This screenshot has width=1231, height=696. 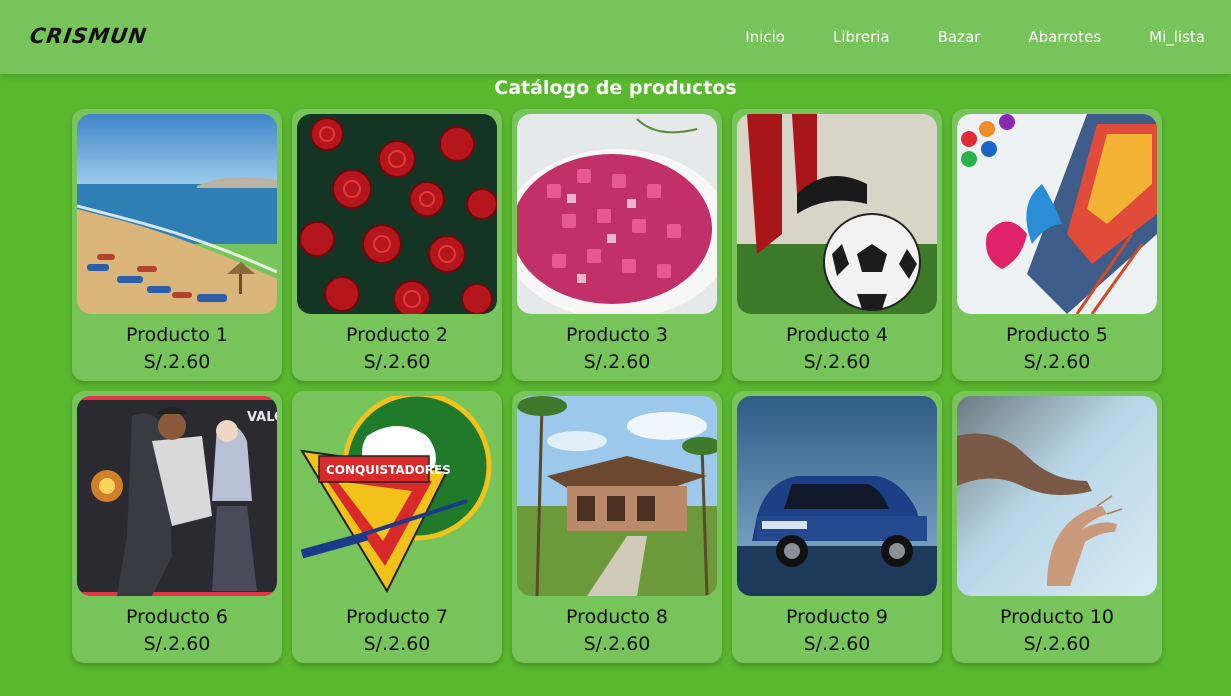 I want to click on product-card: Producto 8 S/.2.60, so click(x=617, y=527).